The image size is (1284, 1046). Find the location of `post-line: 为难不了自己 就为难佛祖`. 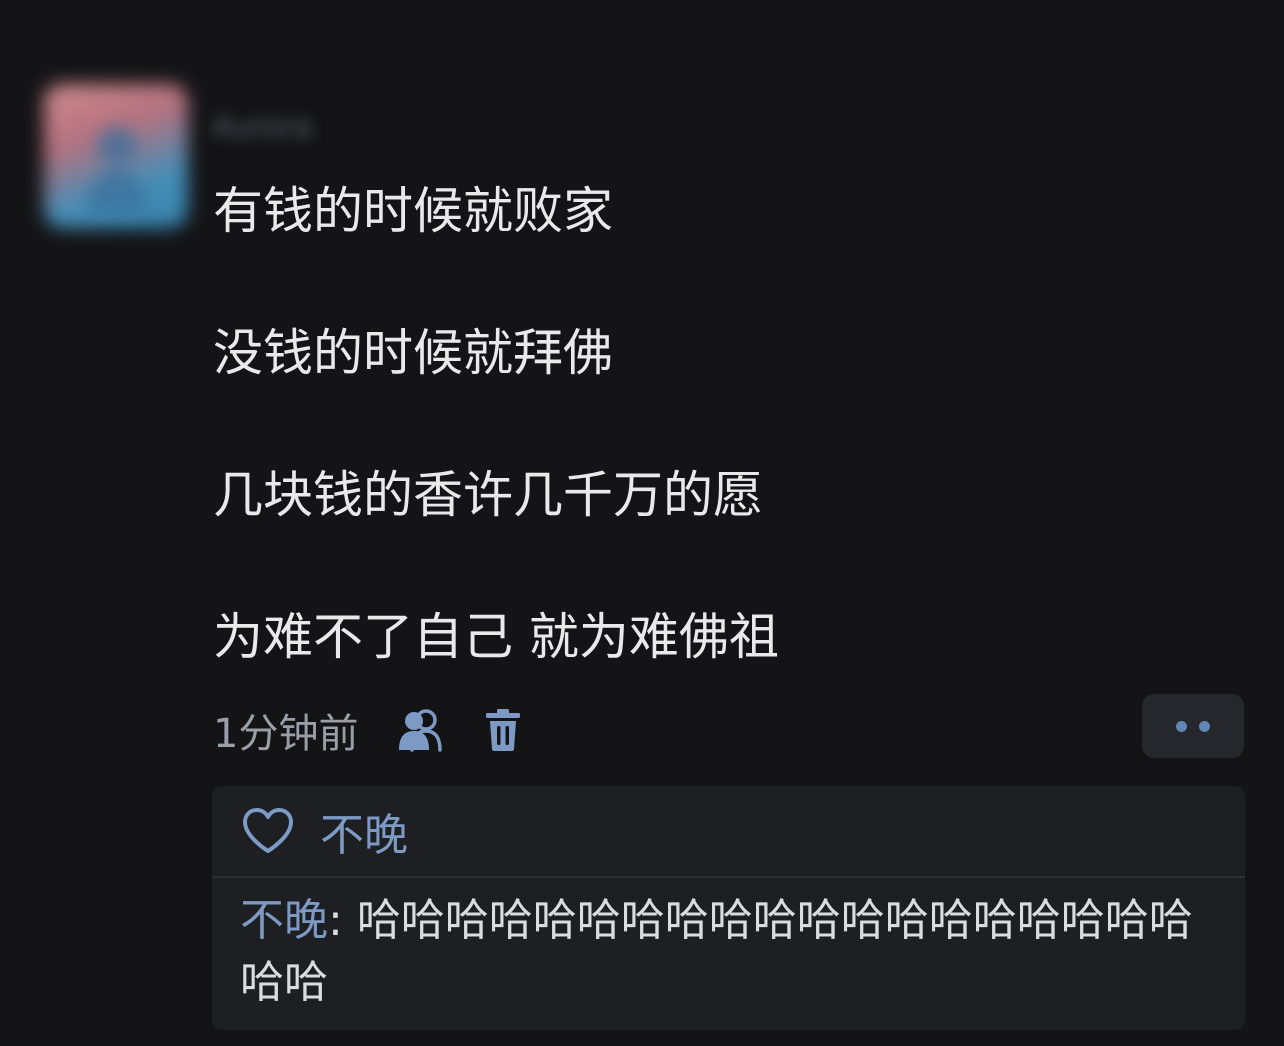

post-line: 为难不了自己 就为难佛祖 is located at coordinates (496, 637).